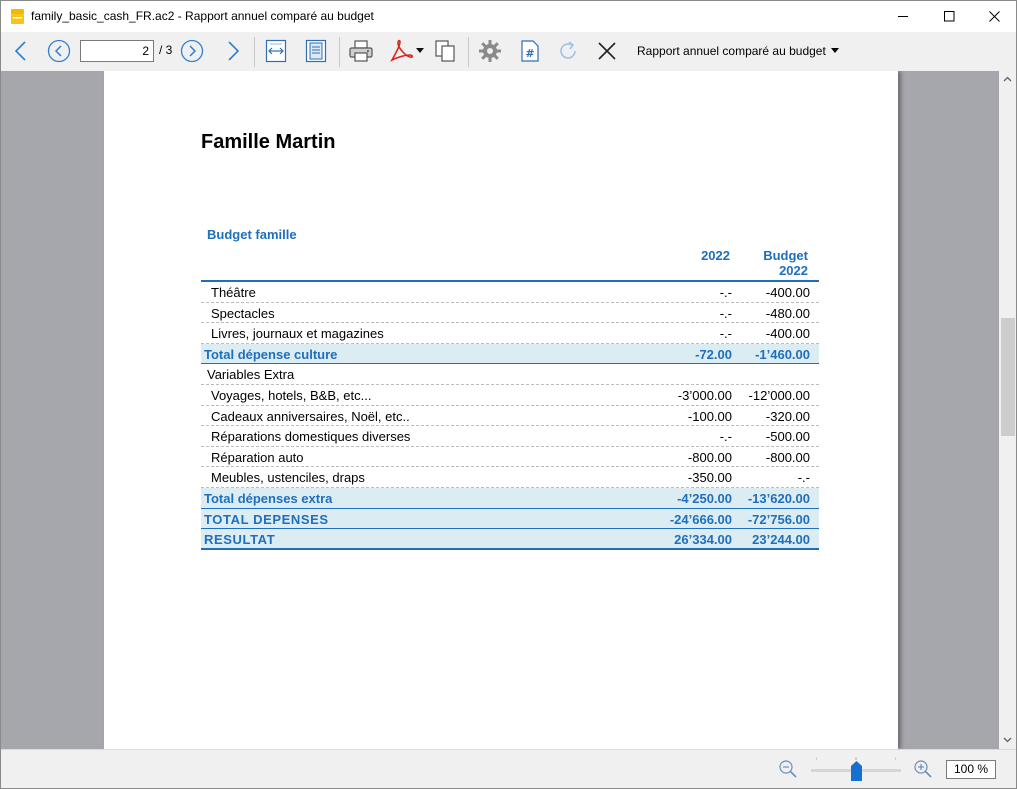  I want to click on row-value-2022: -24’666.00, so click(700, 519).